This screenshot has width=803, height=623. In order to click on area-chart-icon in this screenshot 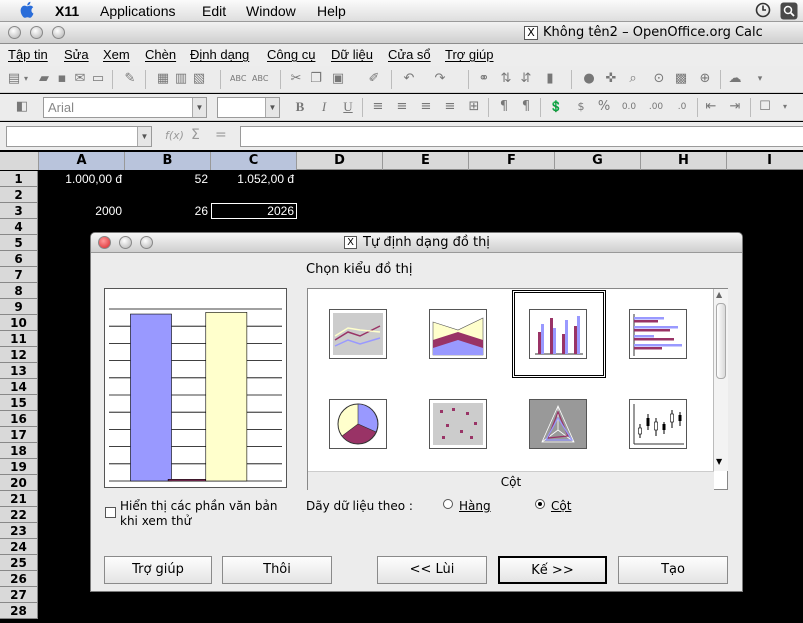, I will do `click(458, 334)`.